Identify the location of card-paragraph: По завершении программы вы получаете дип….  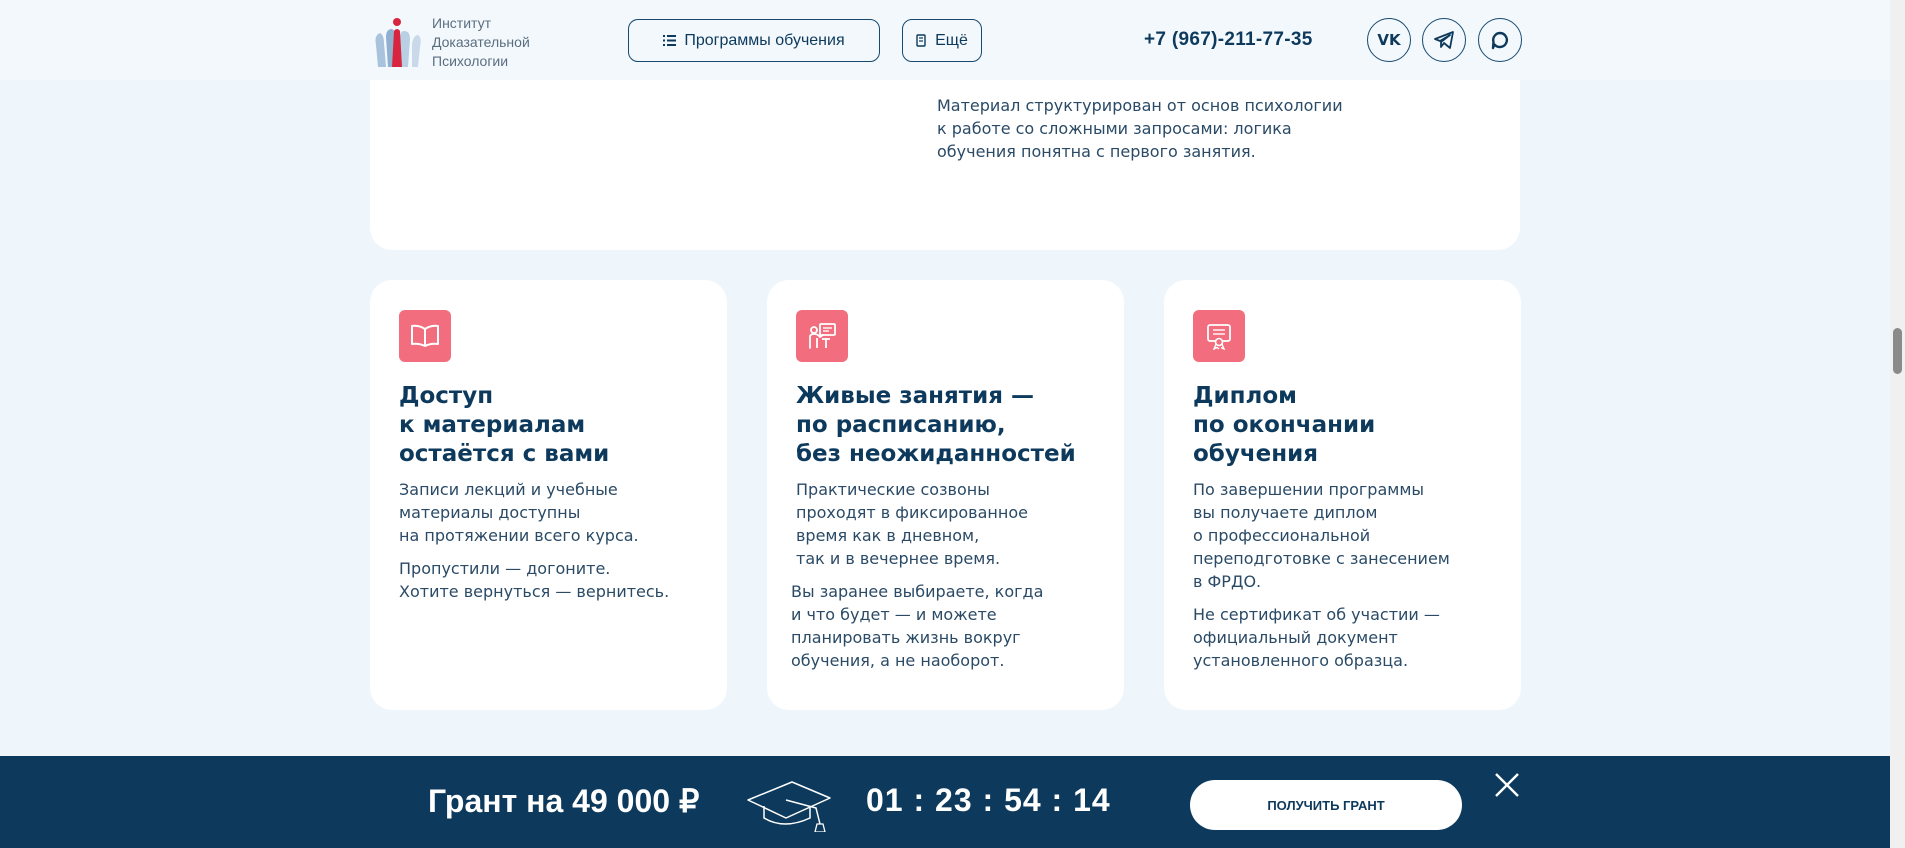
(1348, 535).